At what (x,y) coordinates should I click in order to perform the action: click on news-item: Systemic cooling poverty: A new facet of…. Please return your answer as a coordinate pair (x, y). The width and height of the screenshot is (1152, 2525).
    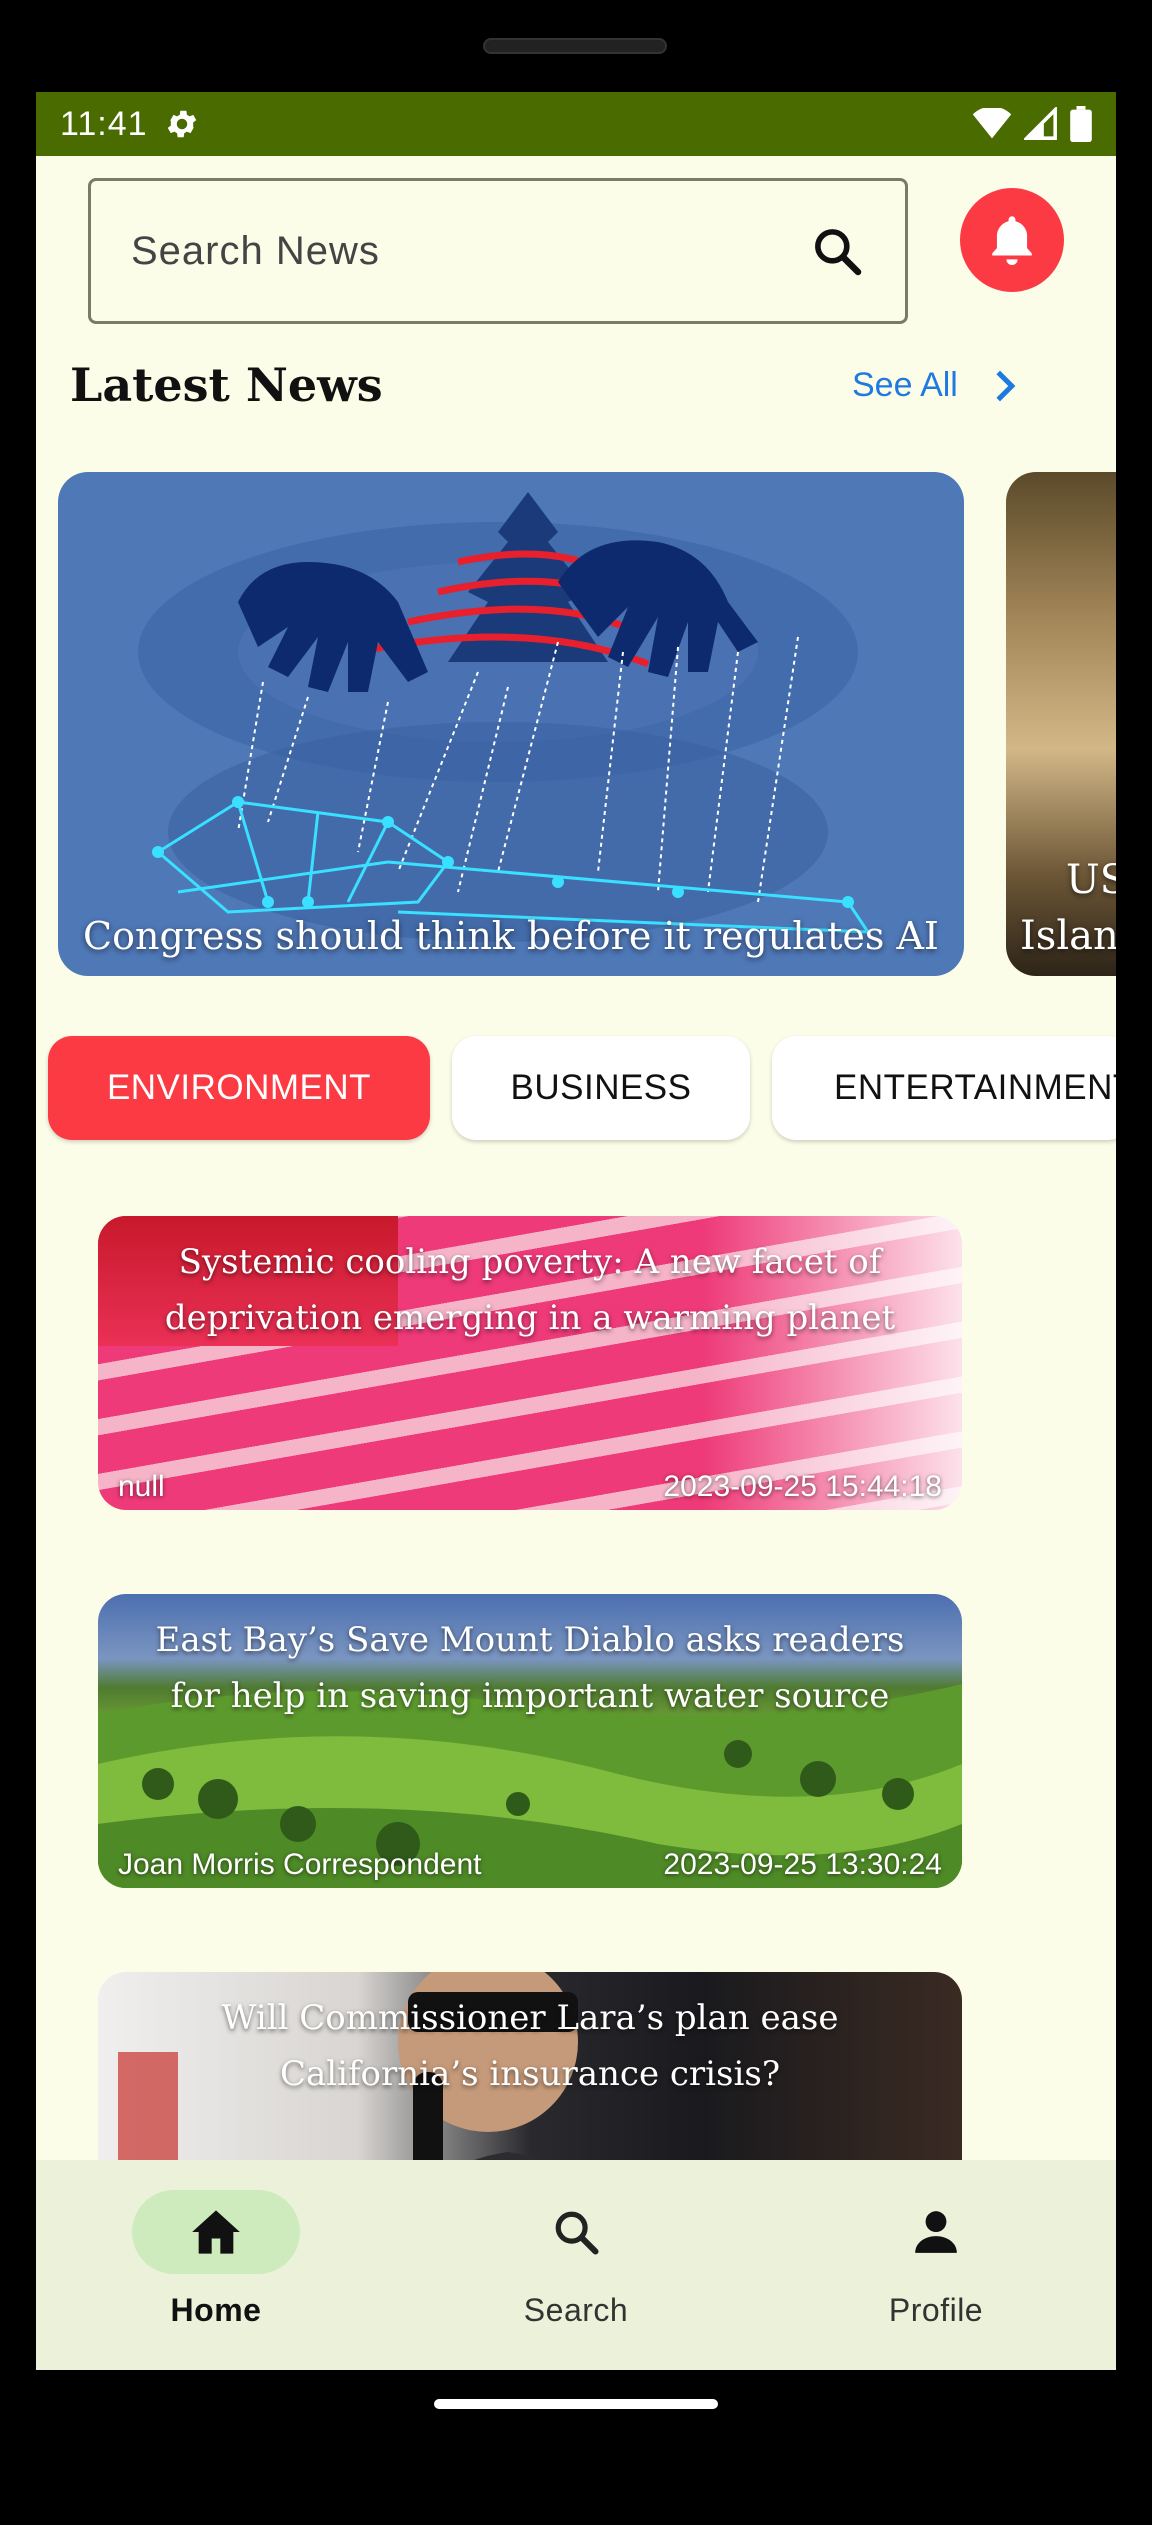
    Looking at the image, I should click on (530, 1363).